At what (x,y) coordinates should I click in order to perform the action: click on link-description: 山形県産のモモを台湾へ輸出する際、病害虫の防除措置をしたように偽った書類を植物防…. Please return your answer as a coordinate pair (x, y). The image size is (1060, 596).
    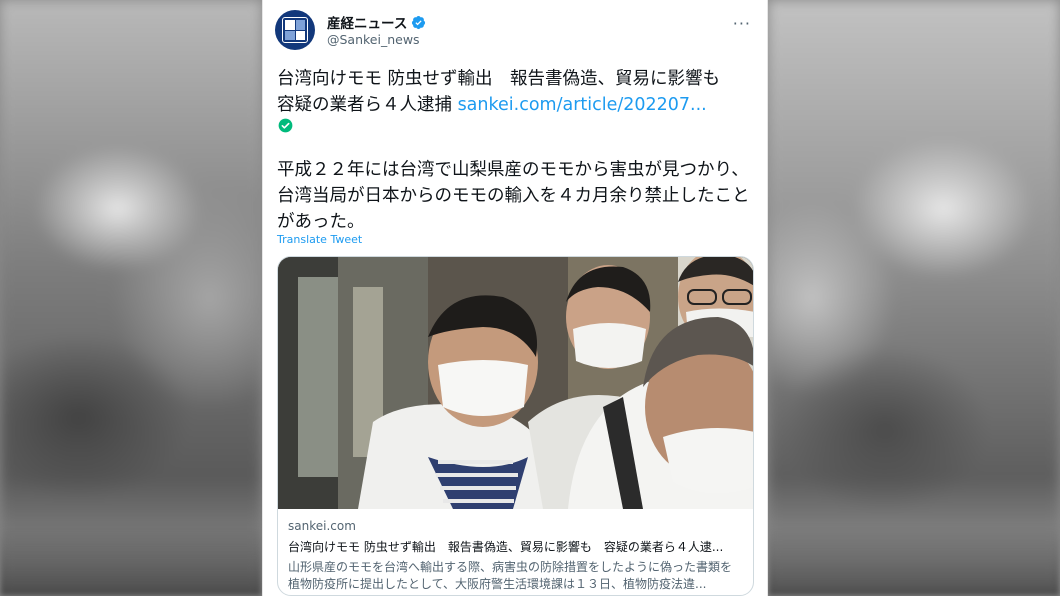
    Looking at the image, I should click on (510, 575).